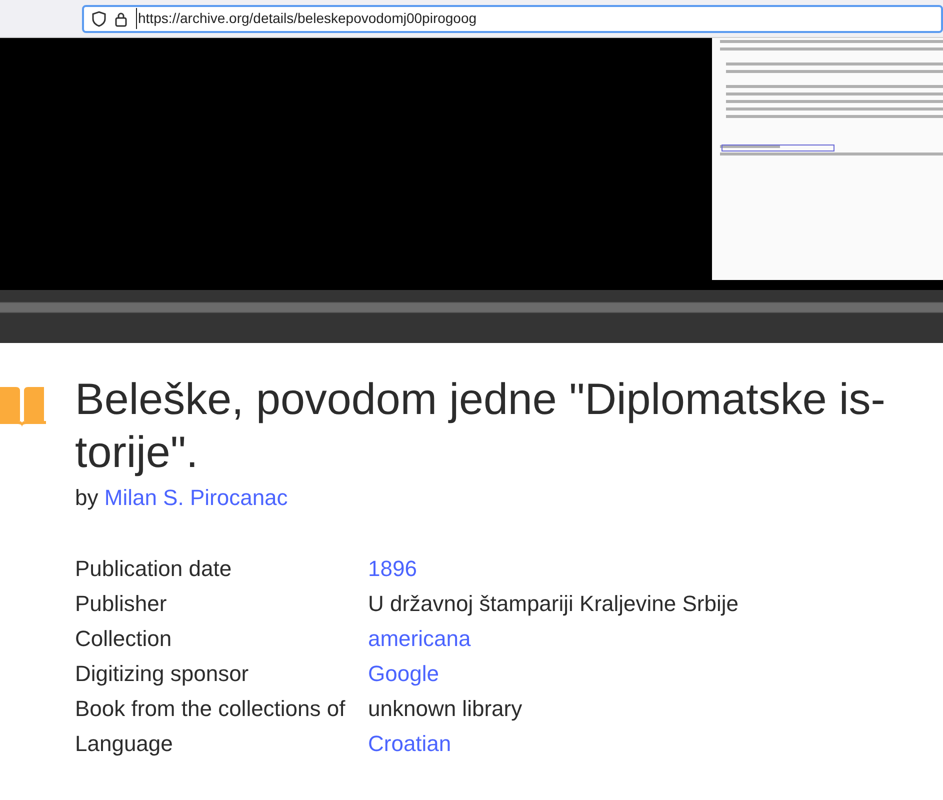 The height and width of the screenshot is (800, 943). What do you see at coordinates (210, 709) in the screenshot?
I see `metadata-label: Book from the collections of` at bounding box center [210, 709].